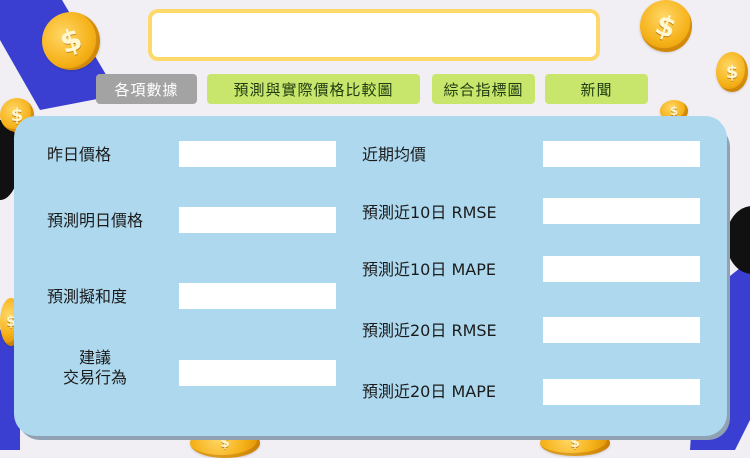 This screenshot has width=750, height=458. What do you see at coordinates (257, 220) in the screenshot?
I see `predicted-tomorrow-price-value` at bounding box center [257, 220].